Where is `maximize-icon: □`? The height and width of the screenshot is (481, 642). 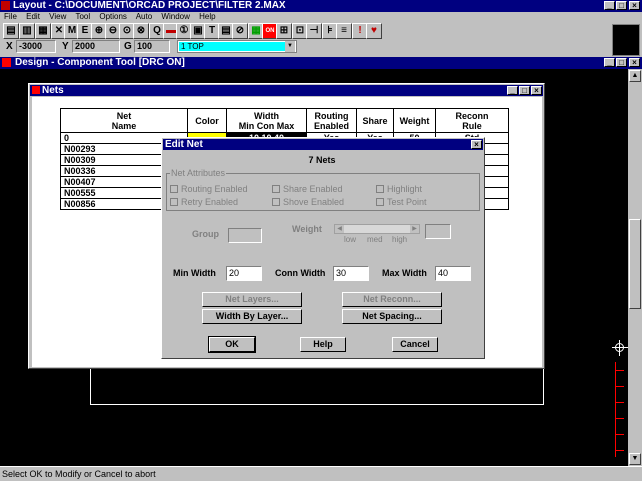
maximize-icon: □ is located at coordinates (621, 5).